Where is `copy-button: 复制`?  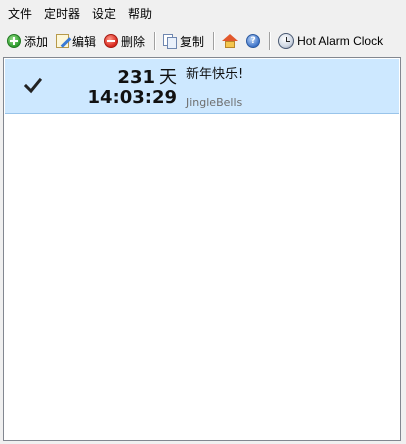 copy-button: 复制 is located at coordinates (183, 41).